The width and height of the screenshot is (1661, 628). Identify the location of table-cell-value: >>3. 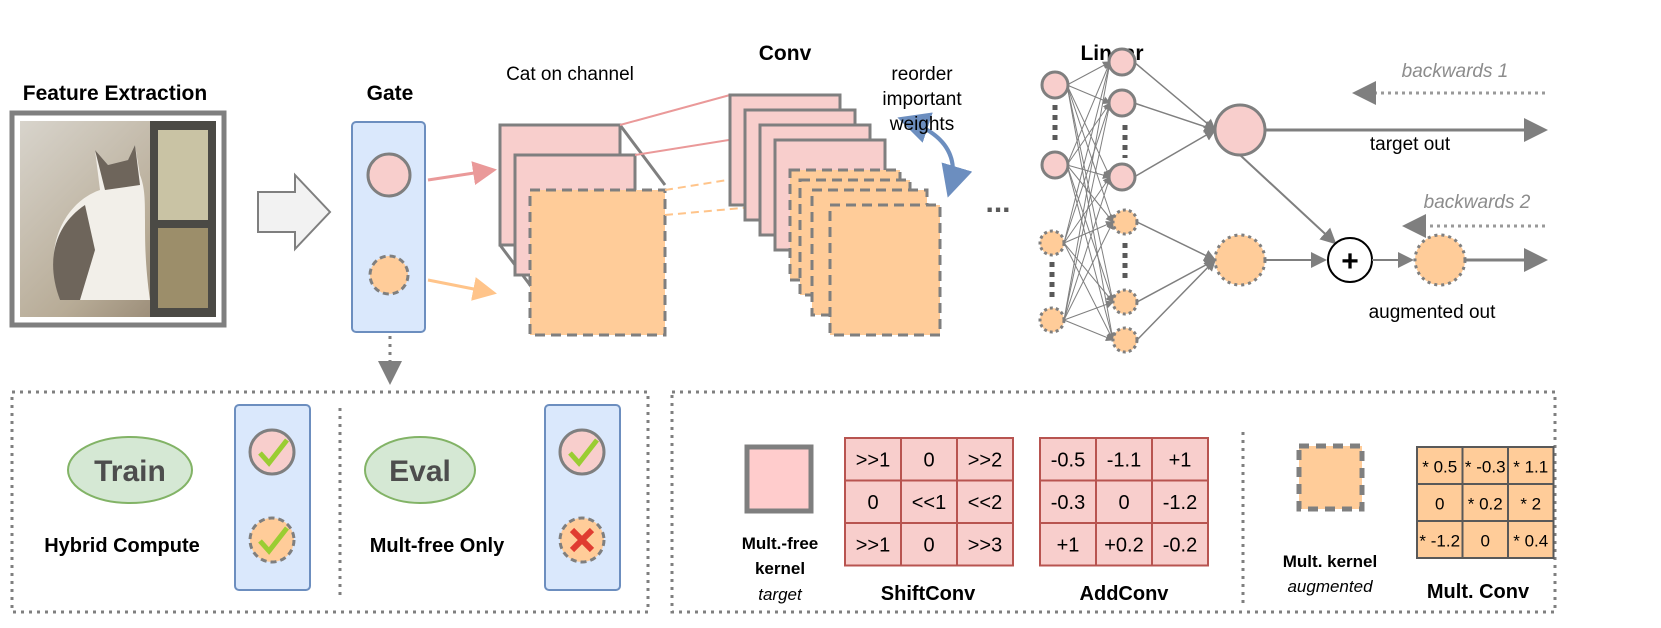
(985, 545).